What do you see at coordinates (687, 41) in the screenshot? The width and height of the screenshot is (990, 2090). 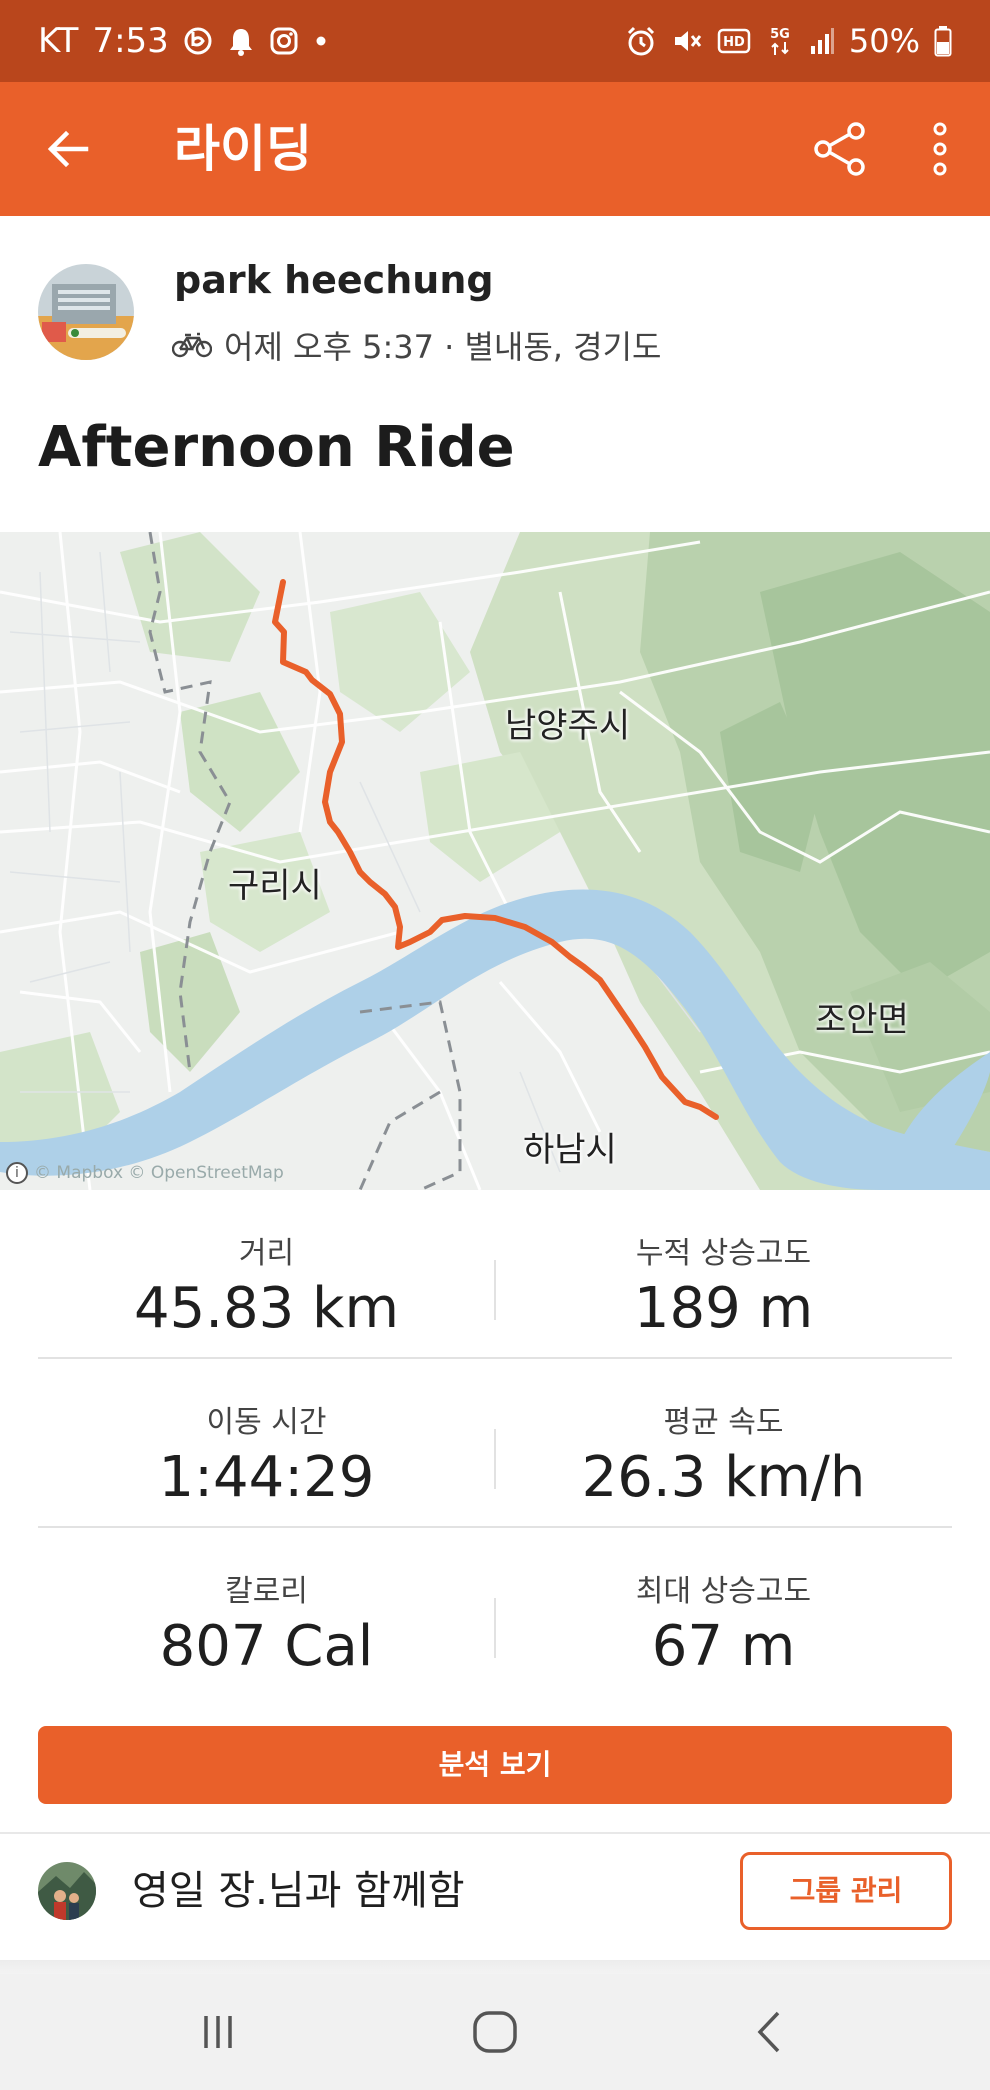 I see `mute-icon` at bounding box center [687, 41].